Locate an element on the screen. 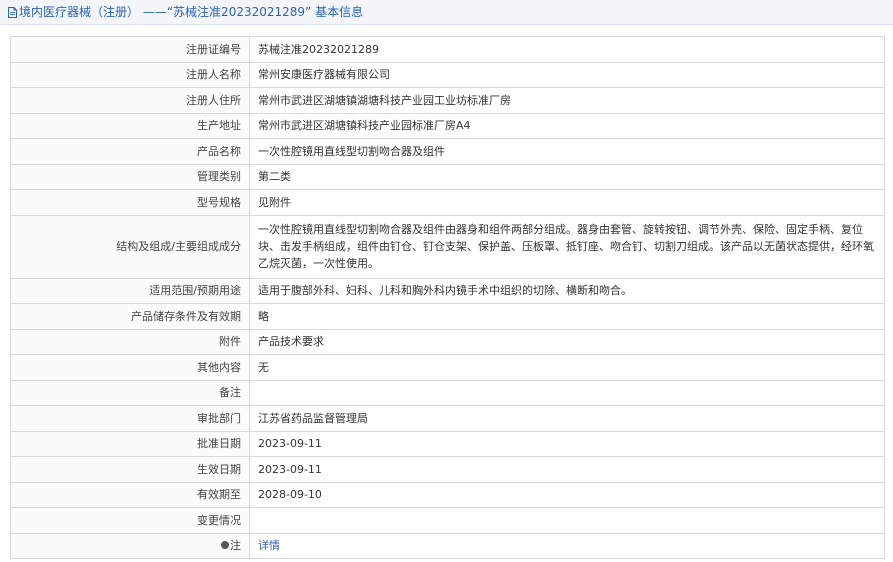  note-label: 注 is located at coordinates (235, 546).